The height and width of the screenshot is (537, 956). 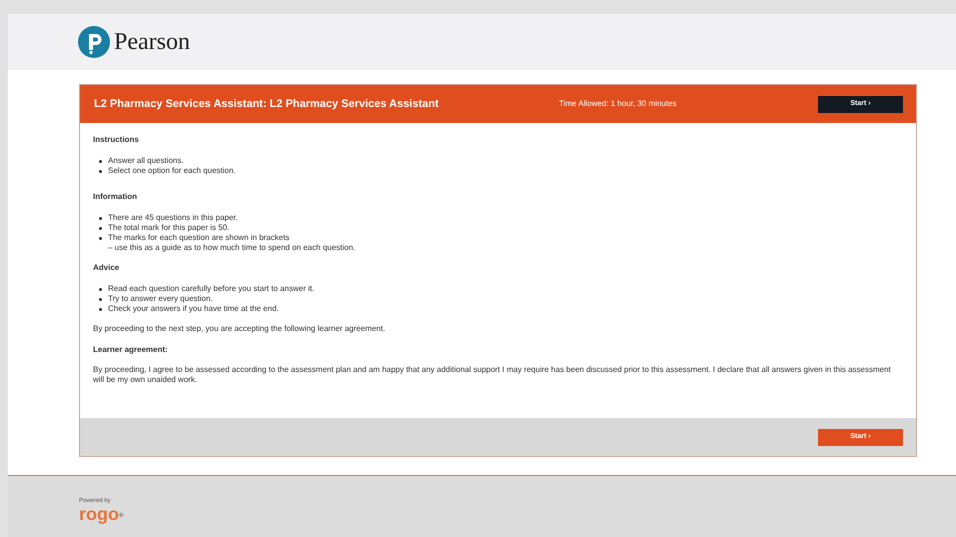 What do you see at coordinates (232, 248) in the screenshot?
I see `list-item-note: – use this as a guide as to how much time to spend on each question.` at bounding box center [232, 248].